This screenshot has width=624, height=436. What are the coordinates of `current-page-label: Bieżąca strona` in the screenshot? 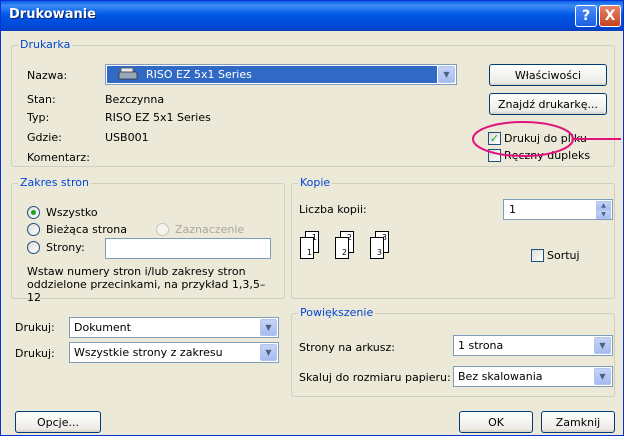 It's located at (86, 229).